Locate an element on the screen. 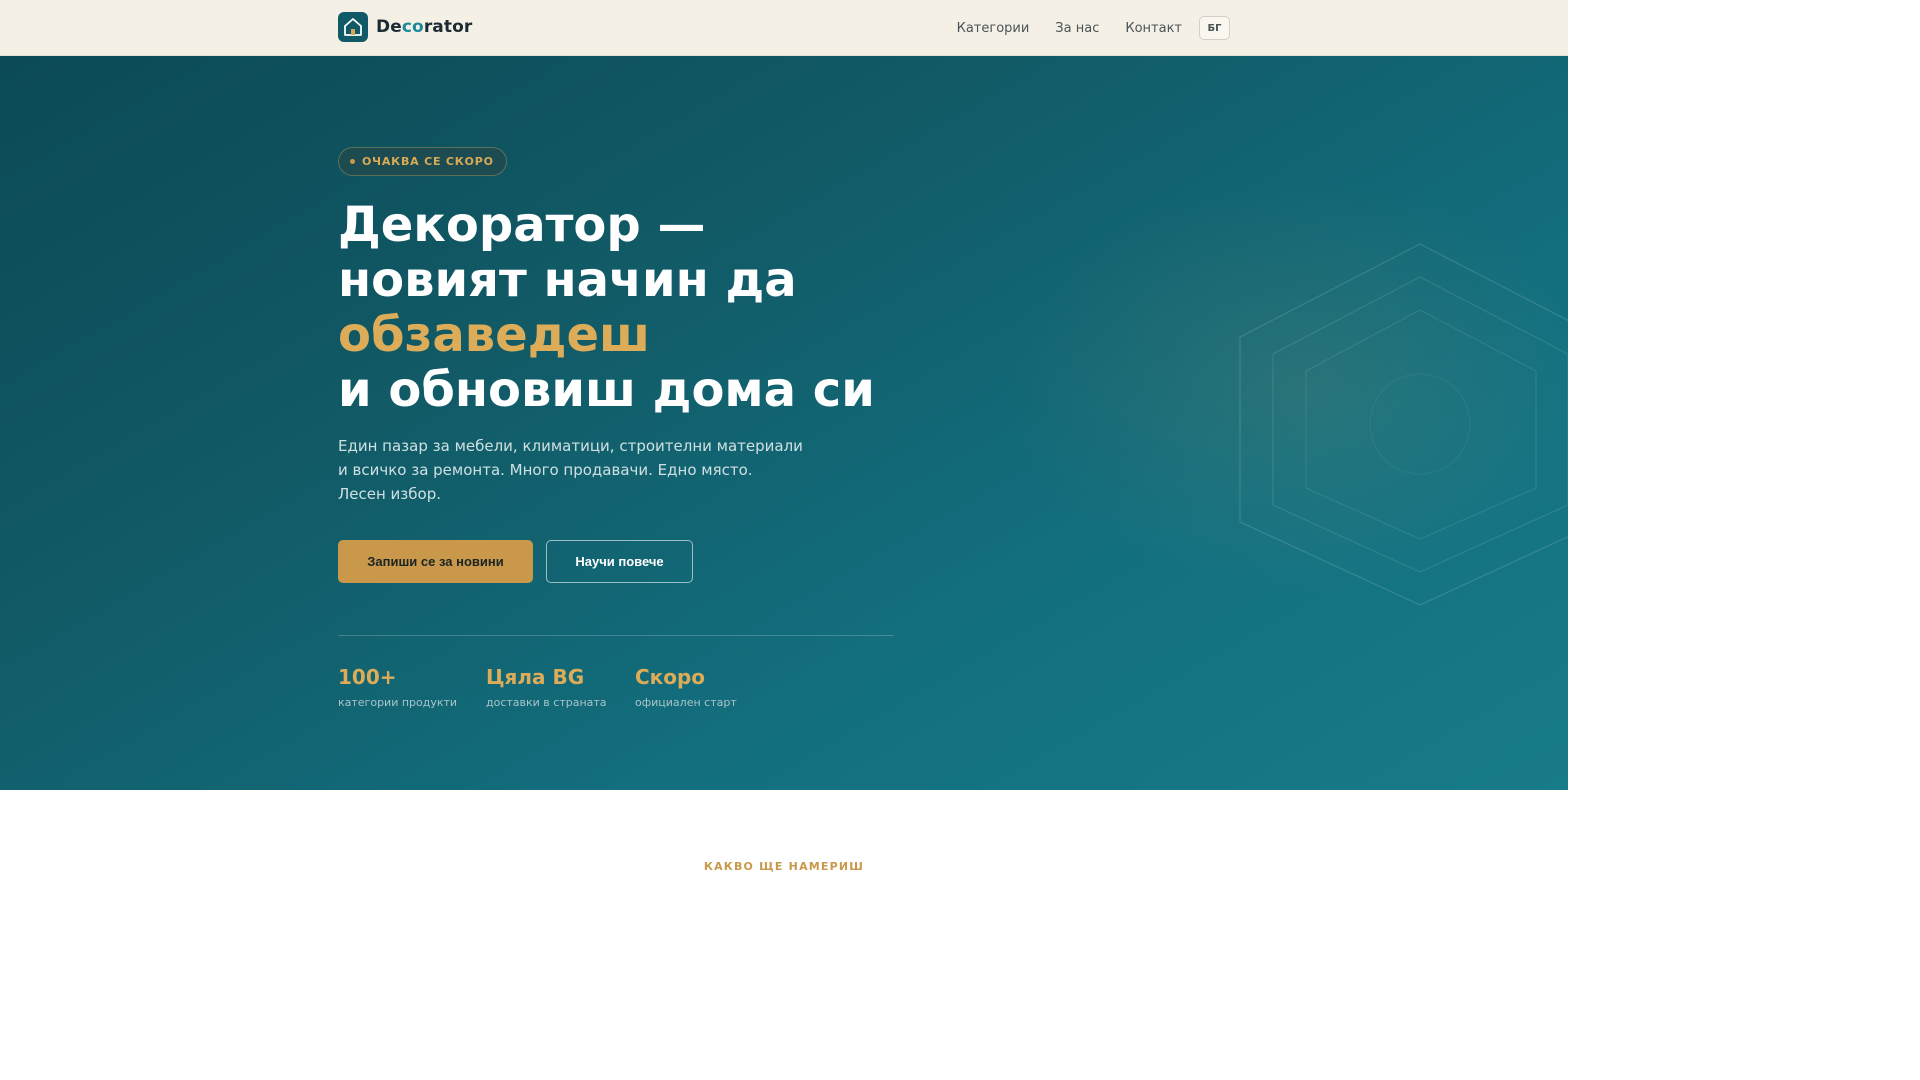  house-icon is located at coordinates (353, 27).